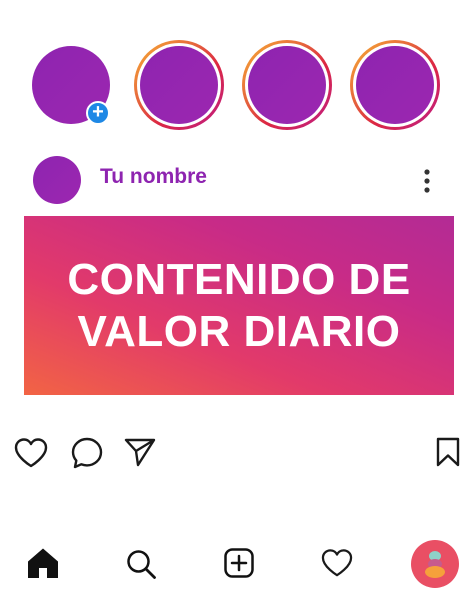  Describe the element at coordinates (87, 453) in the screenshot. I see `comment-icon` at that location.